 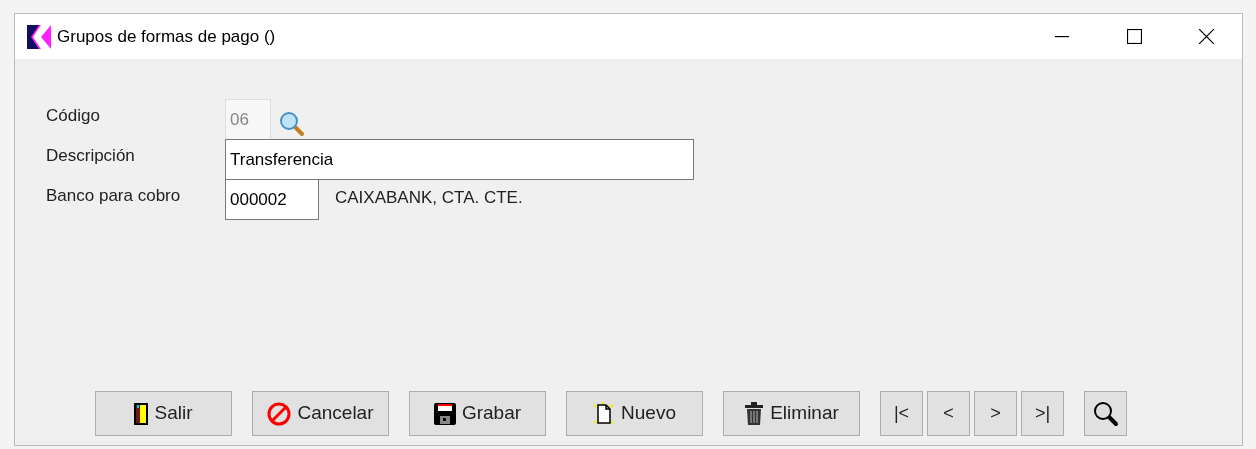 What do you see at coordinates (634, 413) in the screenshot?
I see `new-button: Nuevo` at bounding box center [634, 413].